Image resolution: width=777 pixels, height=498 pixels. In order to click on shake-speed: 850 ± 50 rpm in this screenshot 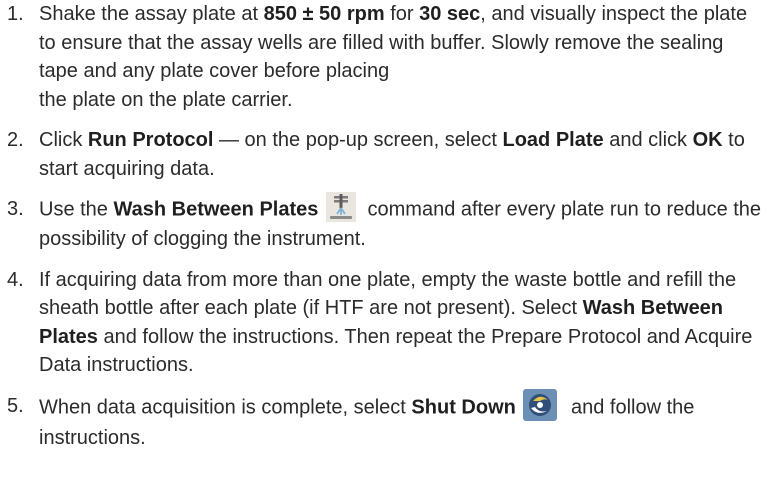, I will do `click(324, 14)`.